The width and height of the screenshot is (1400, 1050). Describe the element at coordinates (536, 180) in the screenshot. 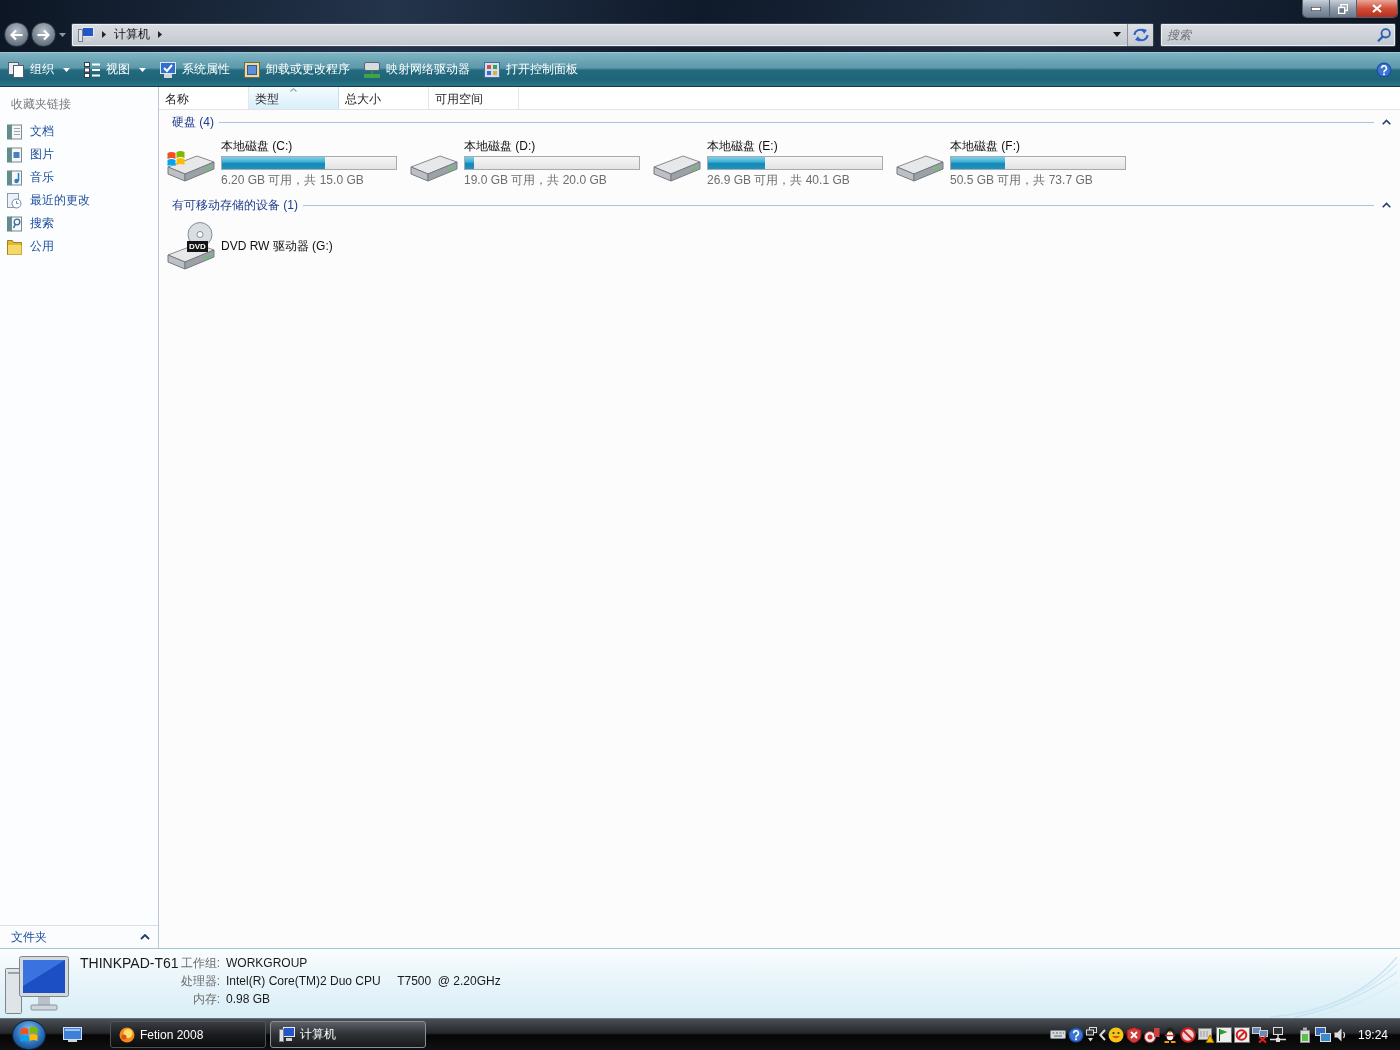

I see `free-space-text: 19.0 GB 可用，共 20.0 GB` at that location.